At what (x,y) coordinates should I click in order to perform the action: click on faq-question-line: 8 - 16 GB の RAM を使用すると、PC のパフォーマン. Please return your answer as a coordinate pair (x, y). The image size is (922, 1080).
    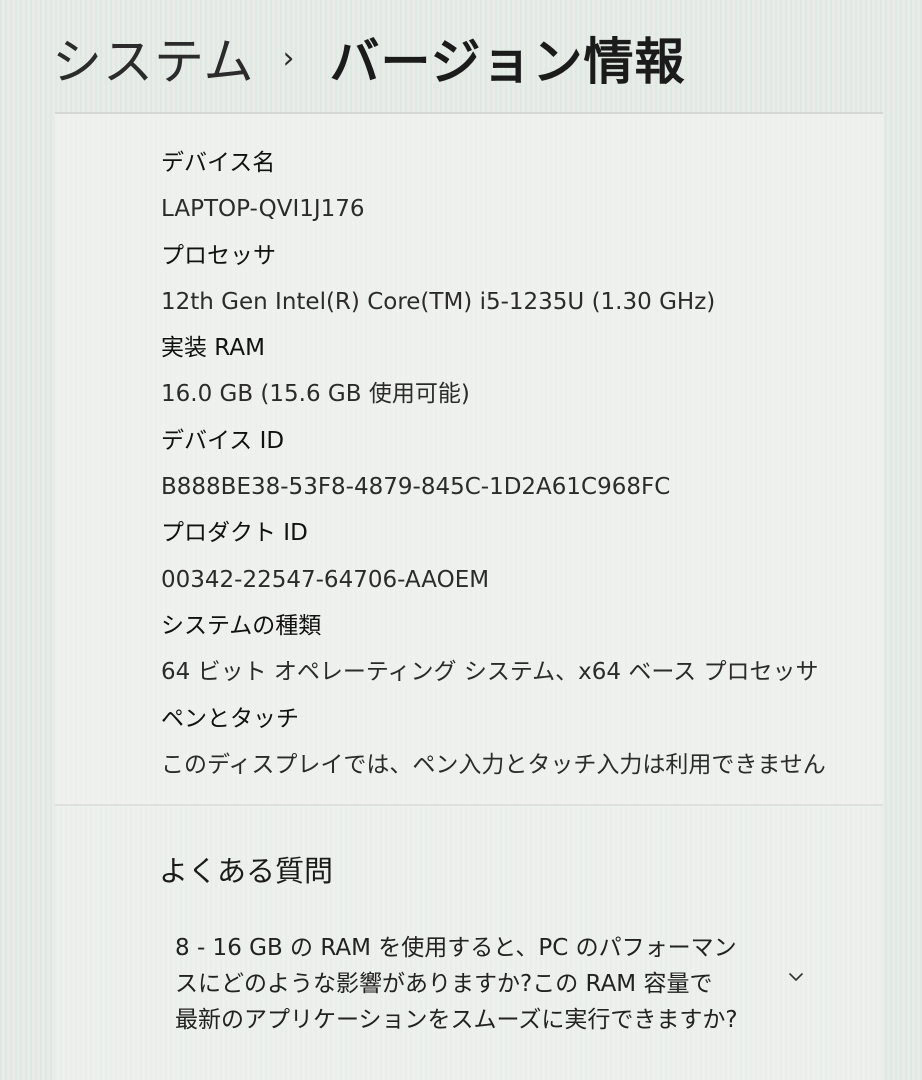
    Looking at the image, I should click on (456, 948).